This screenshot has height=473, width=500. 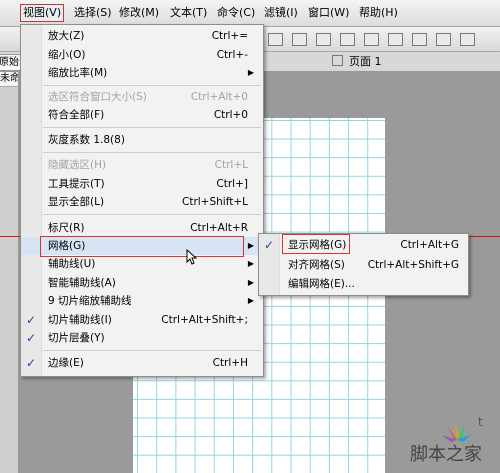 What do you see at coordinates (378, 13) in the screenshot?
I see `menu-help: 帮助(H)` at bounding box center [378, 13].